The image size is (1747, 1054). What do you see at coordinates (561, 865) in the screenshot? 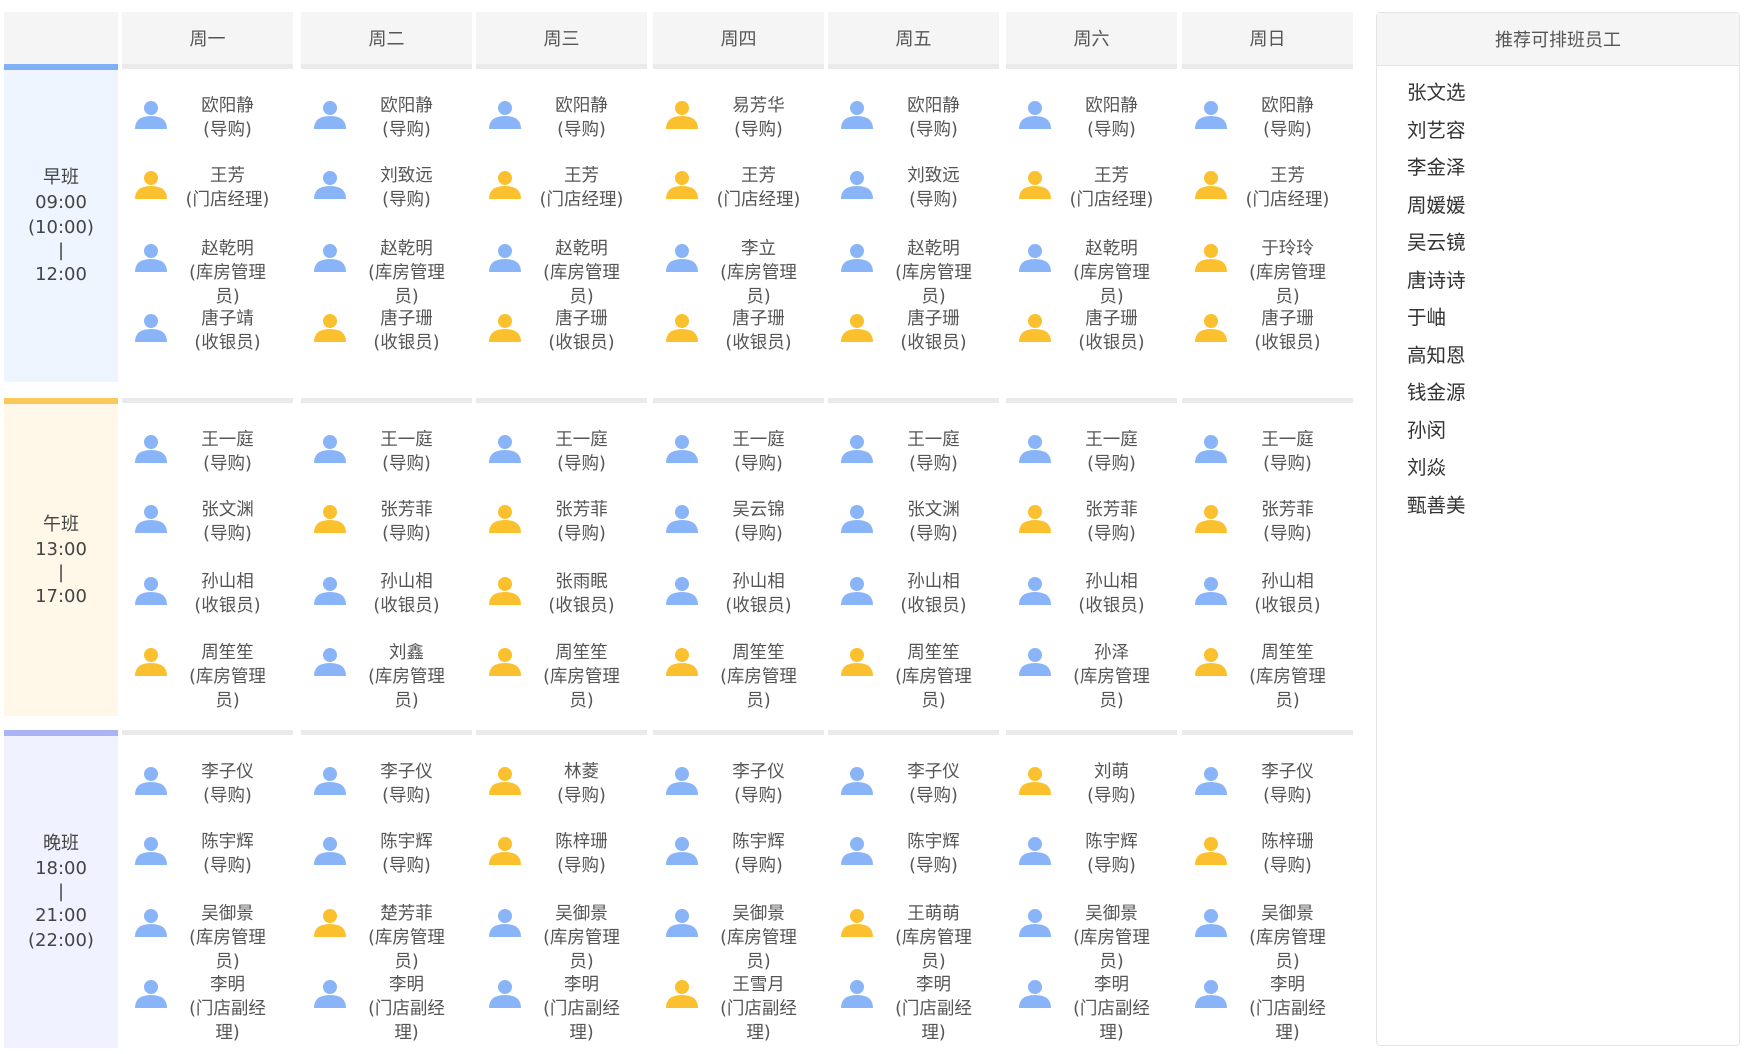
I see `staff-entry: 陈梓珊 (导购)` at bounding box center [561, 865].